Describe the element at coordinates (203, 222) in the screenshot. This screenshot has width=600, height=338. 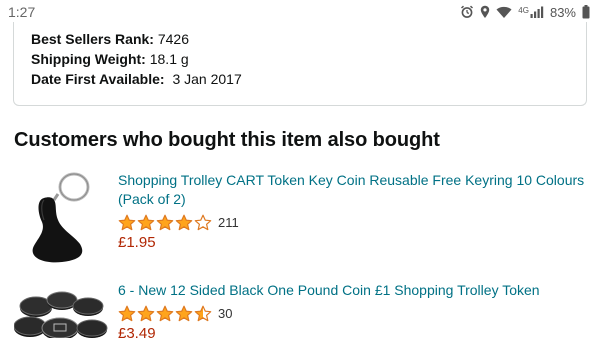
I see `star-empty-icon` at that location.